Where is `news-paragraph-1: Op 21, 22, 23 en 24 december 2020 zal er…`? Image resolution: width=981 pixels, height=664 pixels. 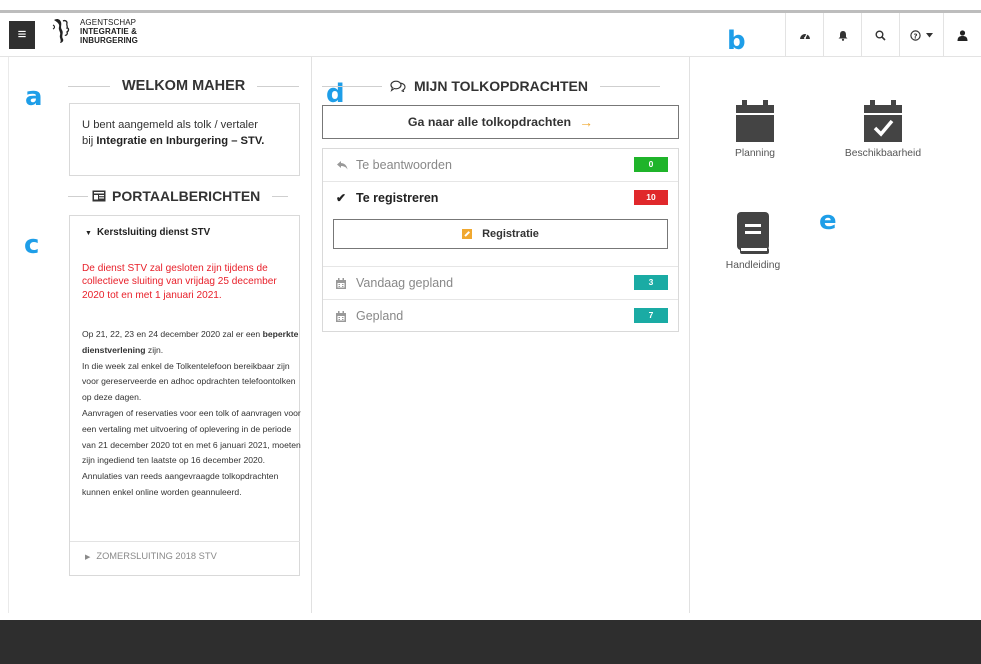 news-paragraph-1: Op 21, 22, 23 en 24 december 2020 zal er… is located at coordinates (192, 343).